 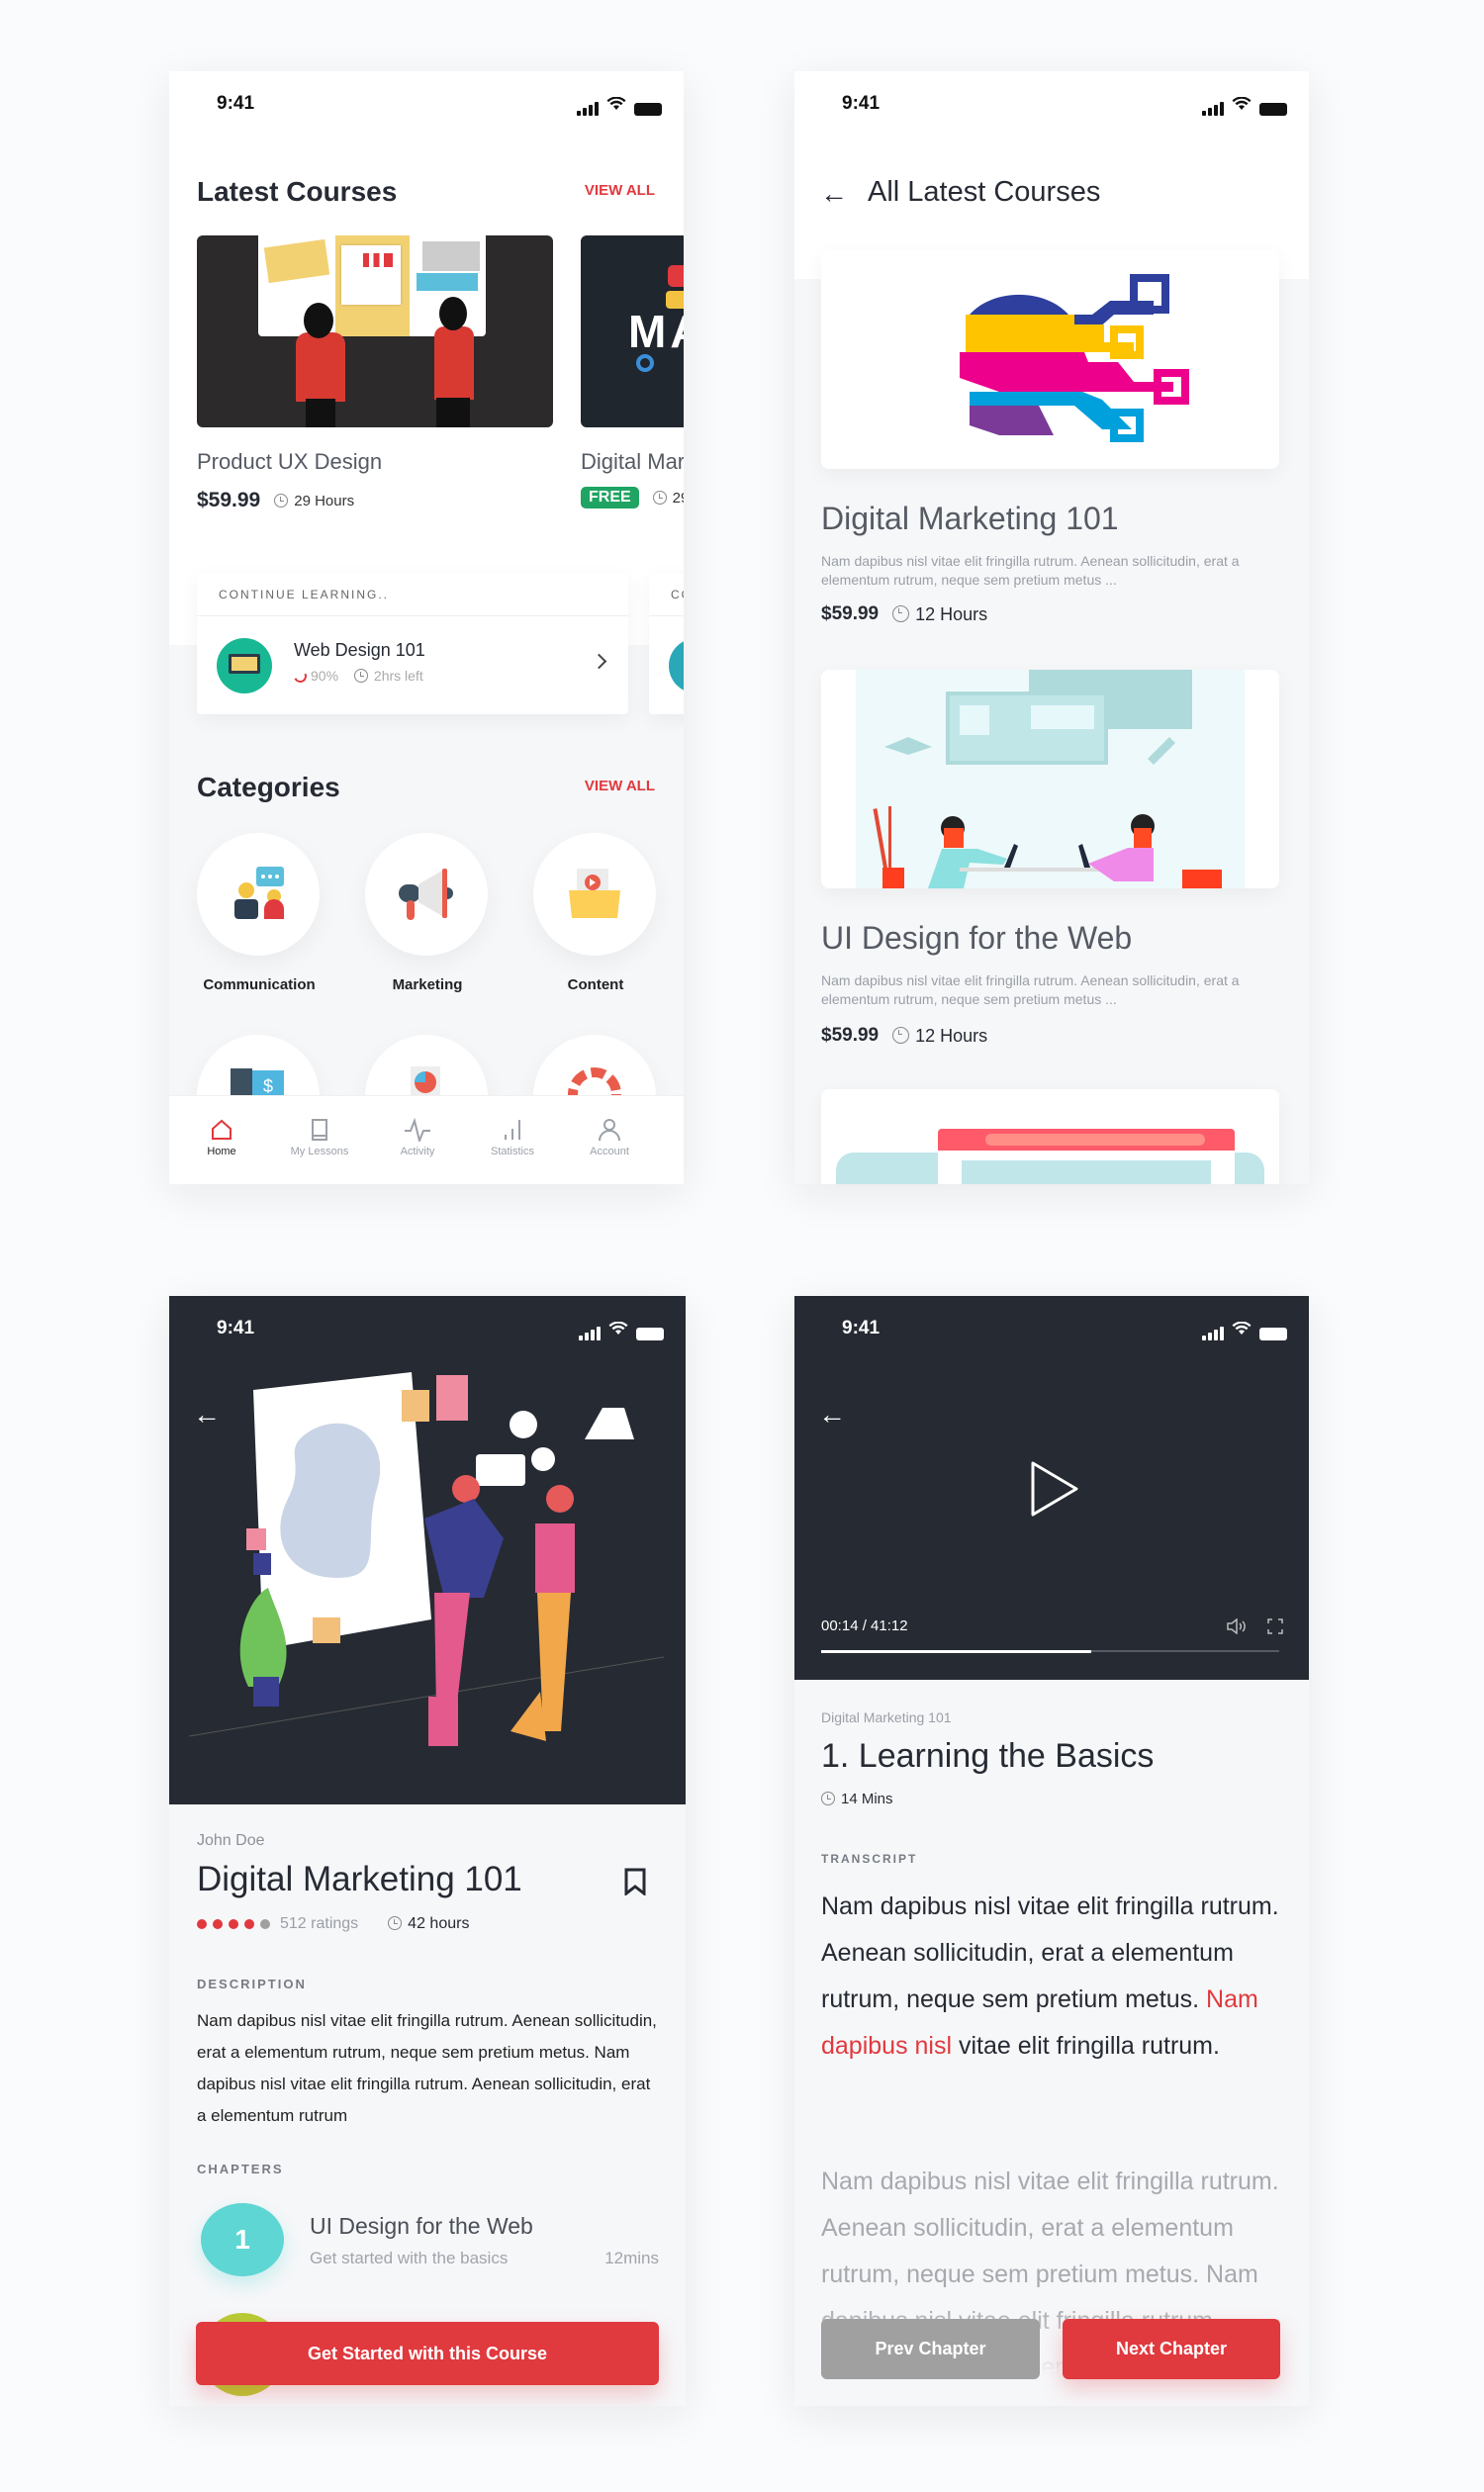 I want to click on progress-ring-icon, so click(x=300, y=676).